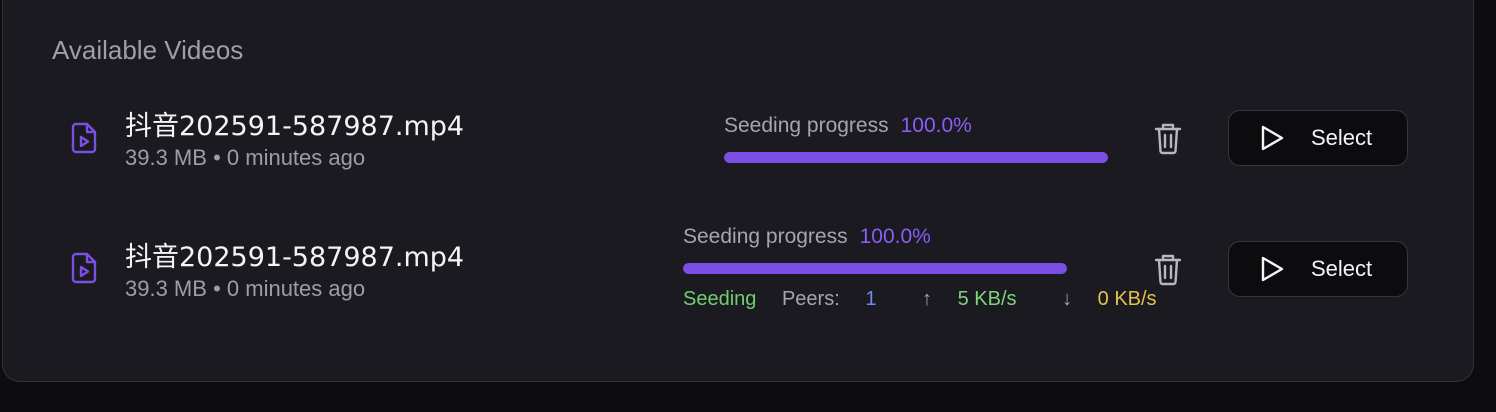 Image resolution: width=1496 pixels, height=412 pixels. I want to click on peers-stat: Peers: 1, so click(839, 299).